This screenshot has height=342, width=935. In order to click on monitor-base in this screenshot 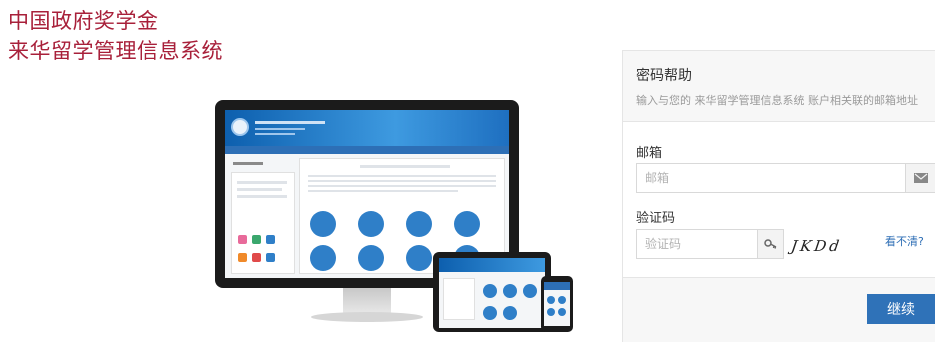, I will do `click(367, 317)`.